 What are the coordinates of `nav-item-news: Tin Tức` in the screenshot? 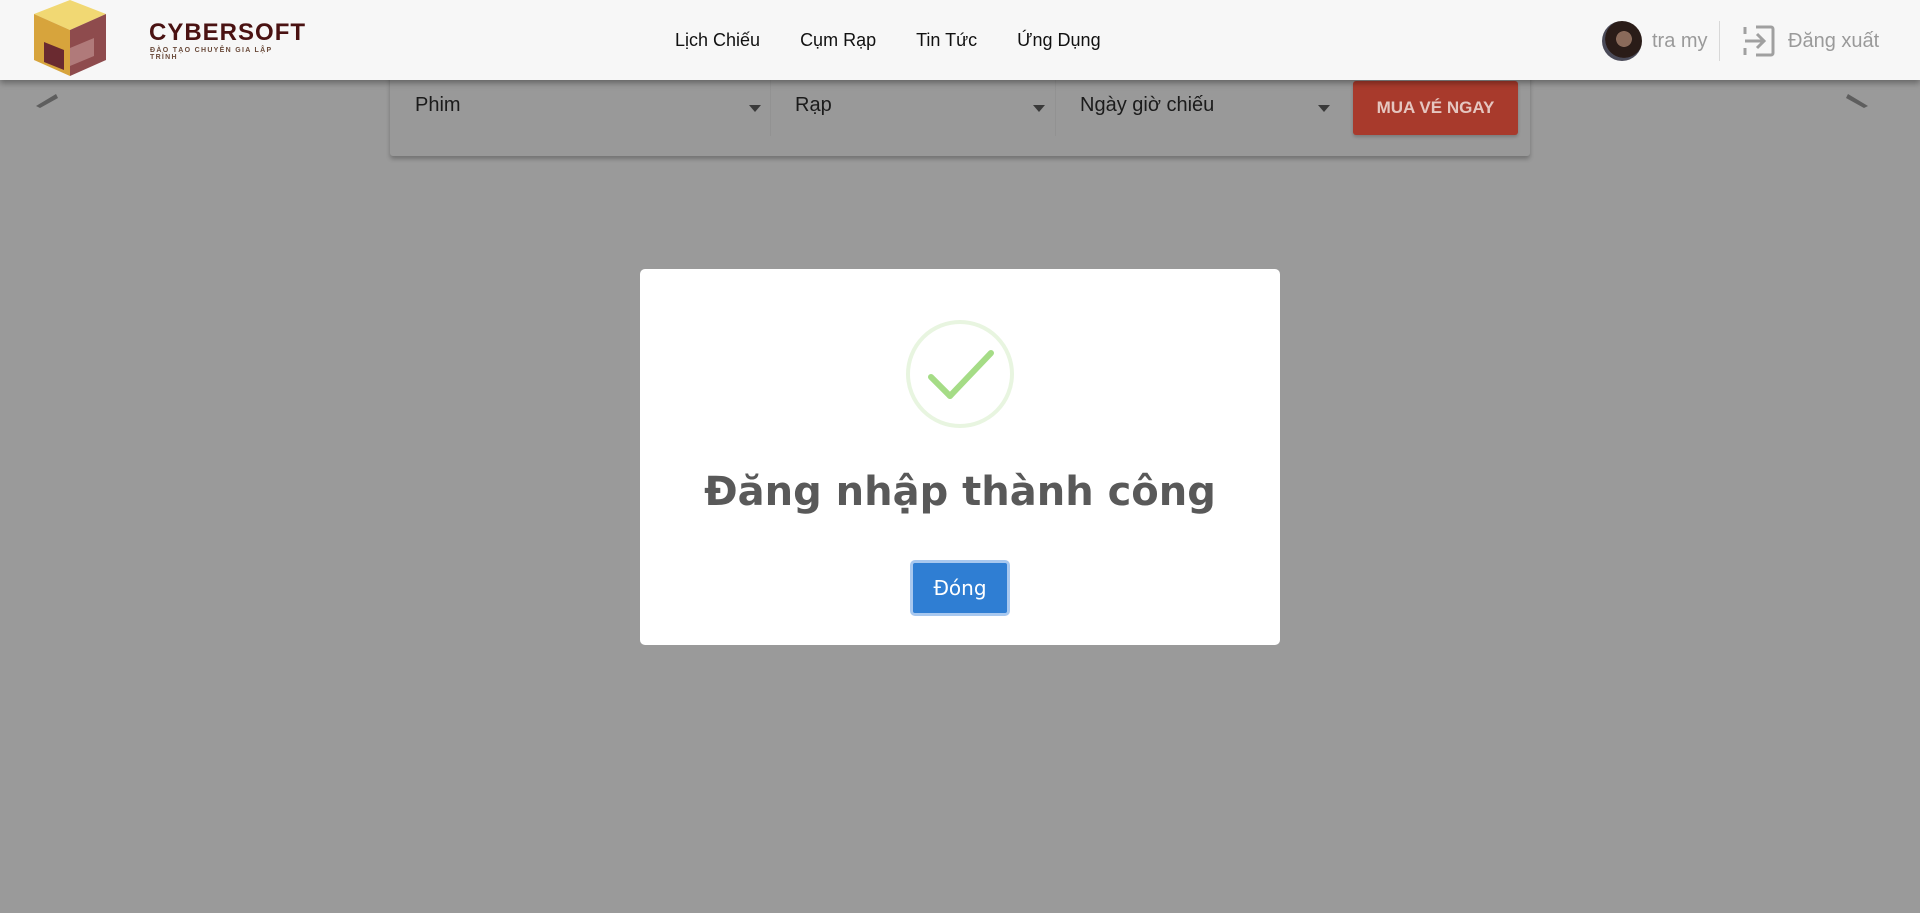 It's located at (946, 40).